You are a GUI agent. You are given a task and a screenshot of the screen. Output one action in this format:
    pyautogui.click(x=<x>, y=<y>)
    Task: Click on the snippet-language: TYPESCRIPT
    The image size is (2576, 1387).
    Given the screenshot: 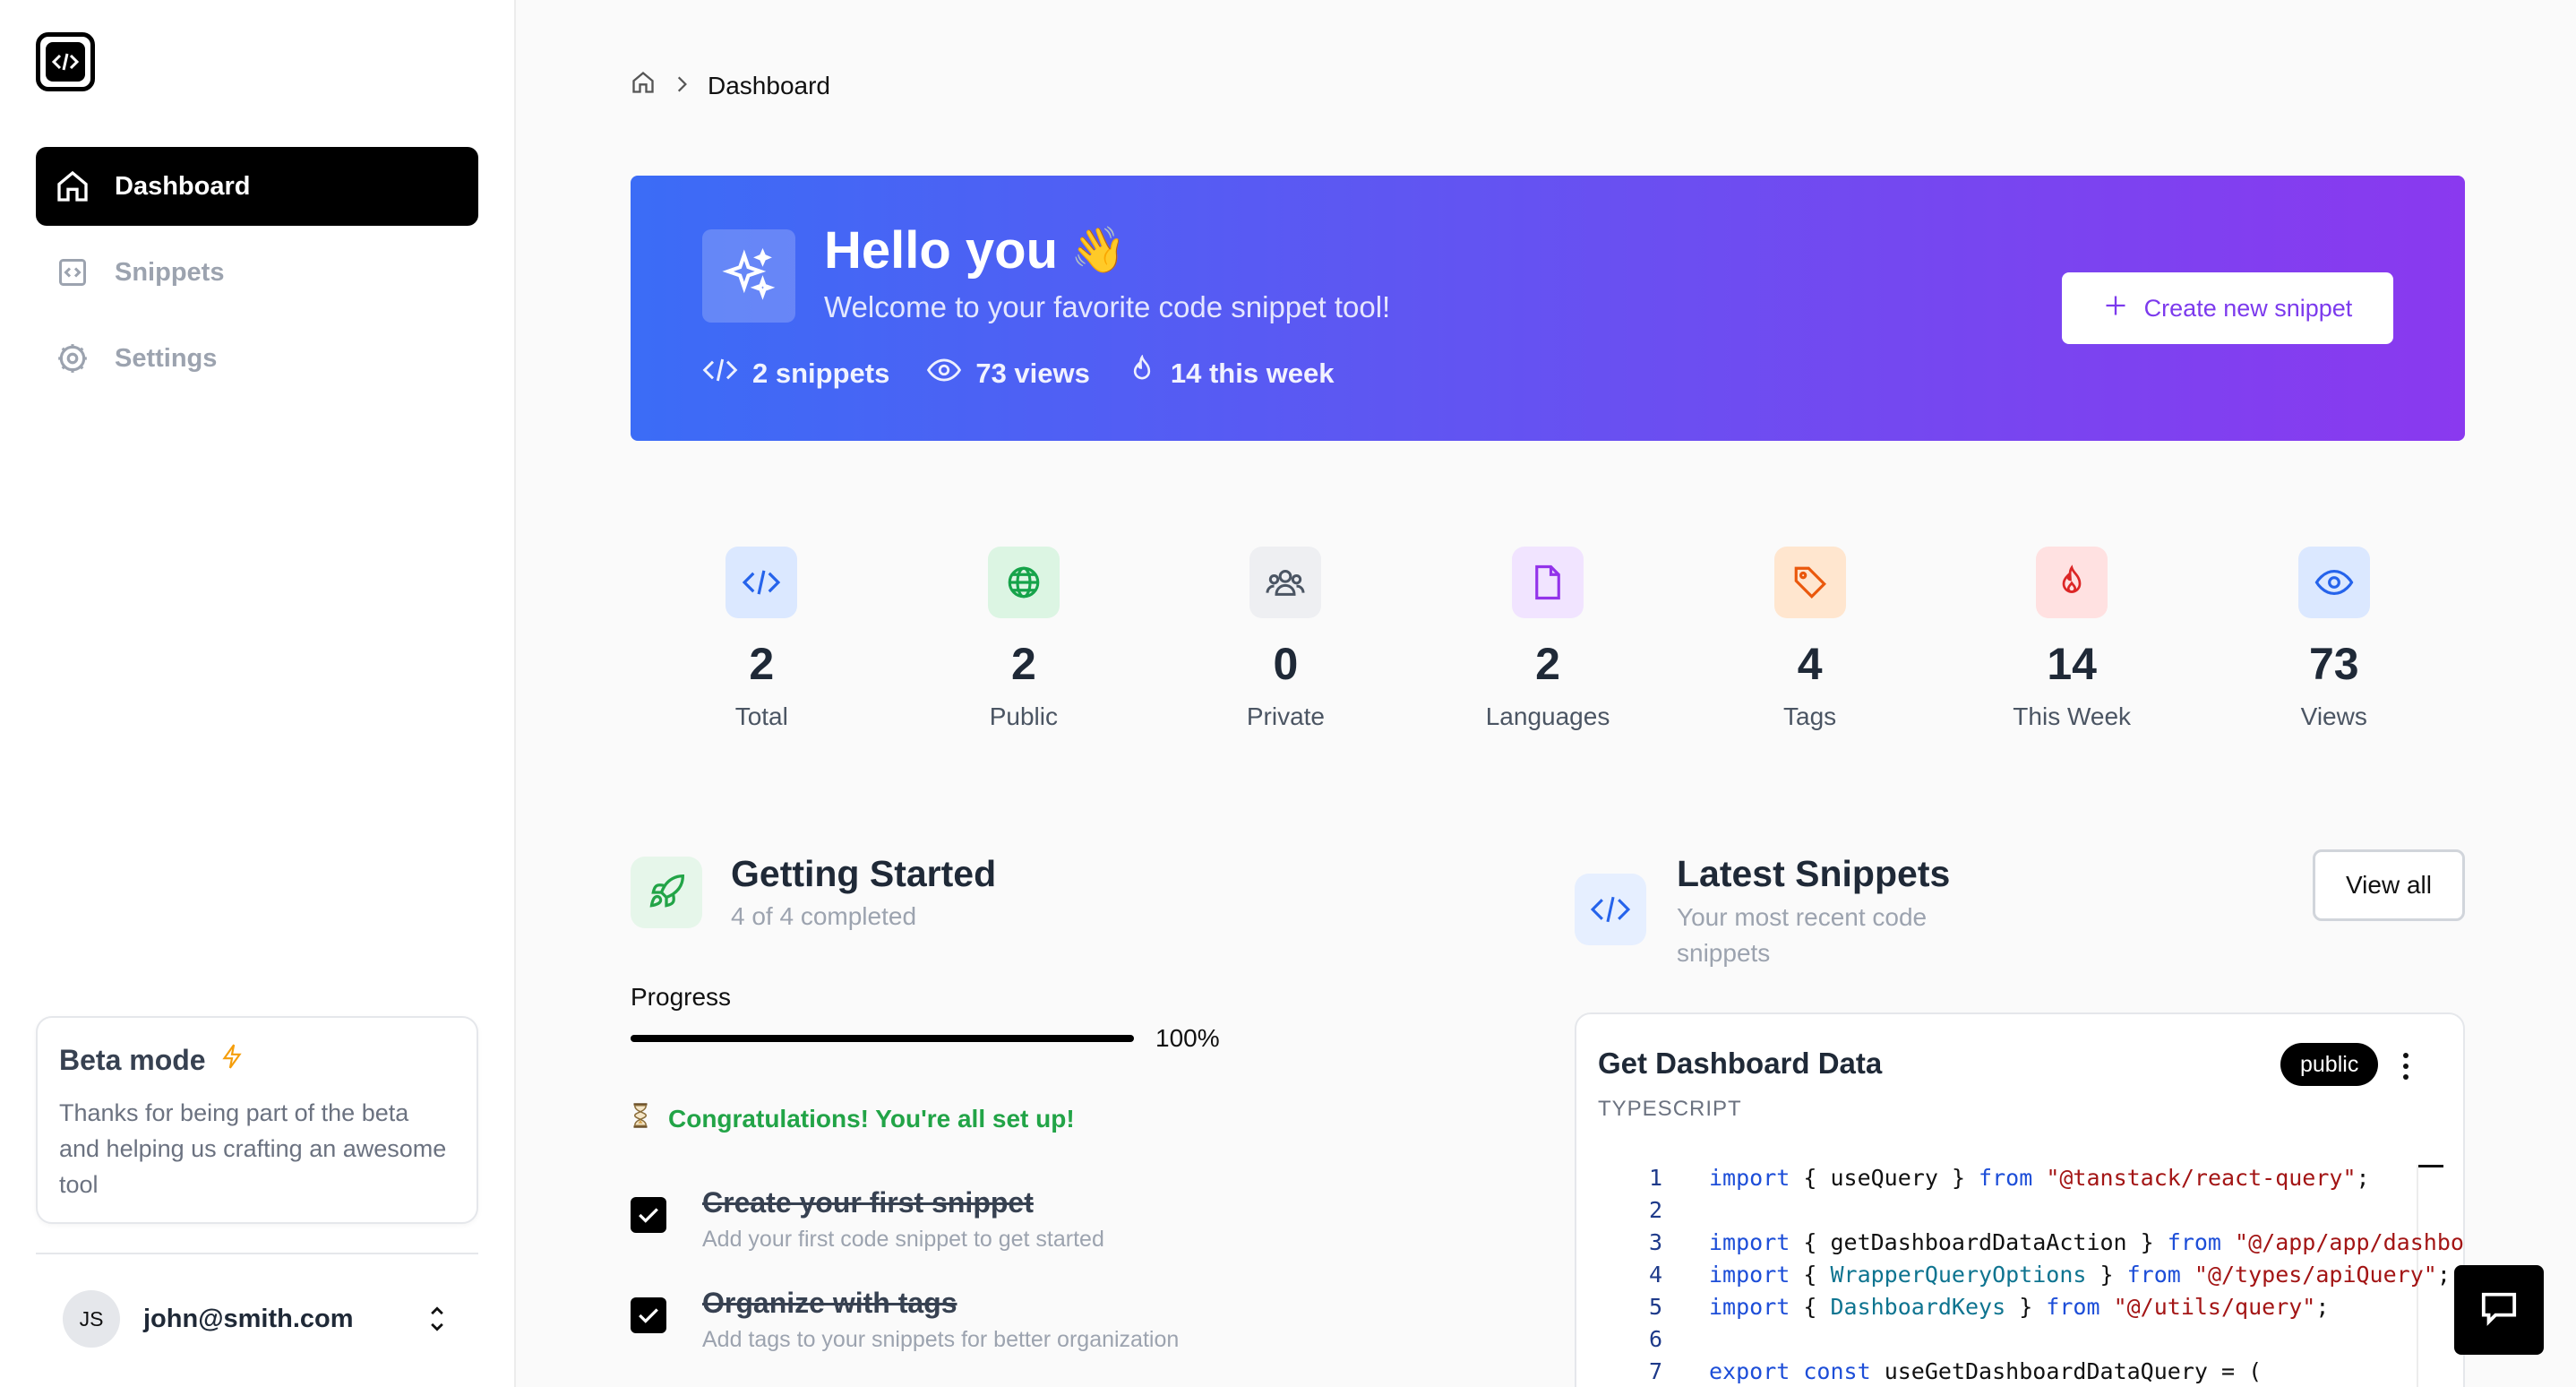 What is the action you would take?
    pyautogui.click(x=1670, y=1109)
    